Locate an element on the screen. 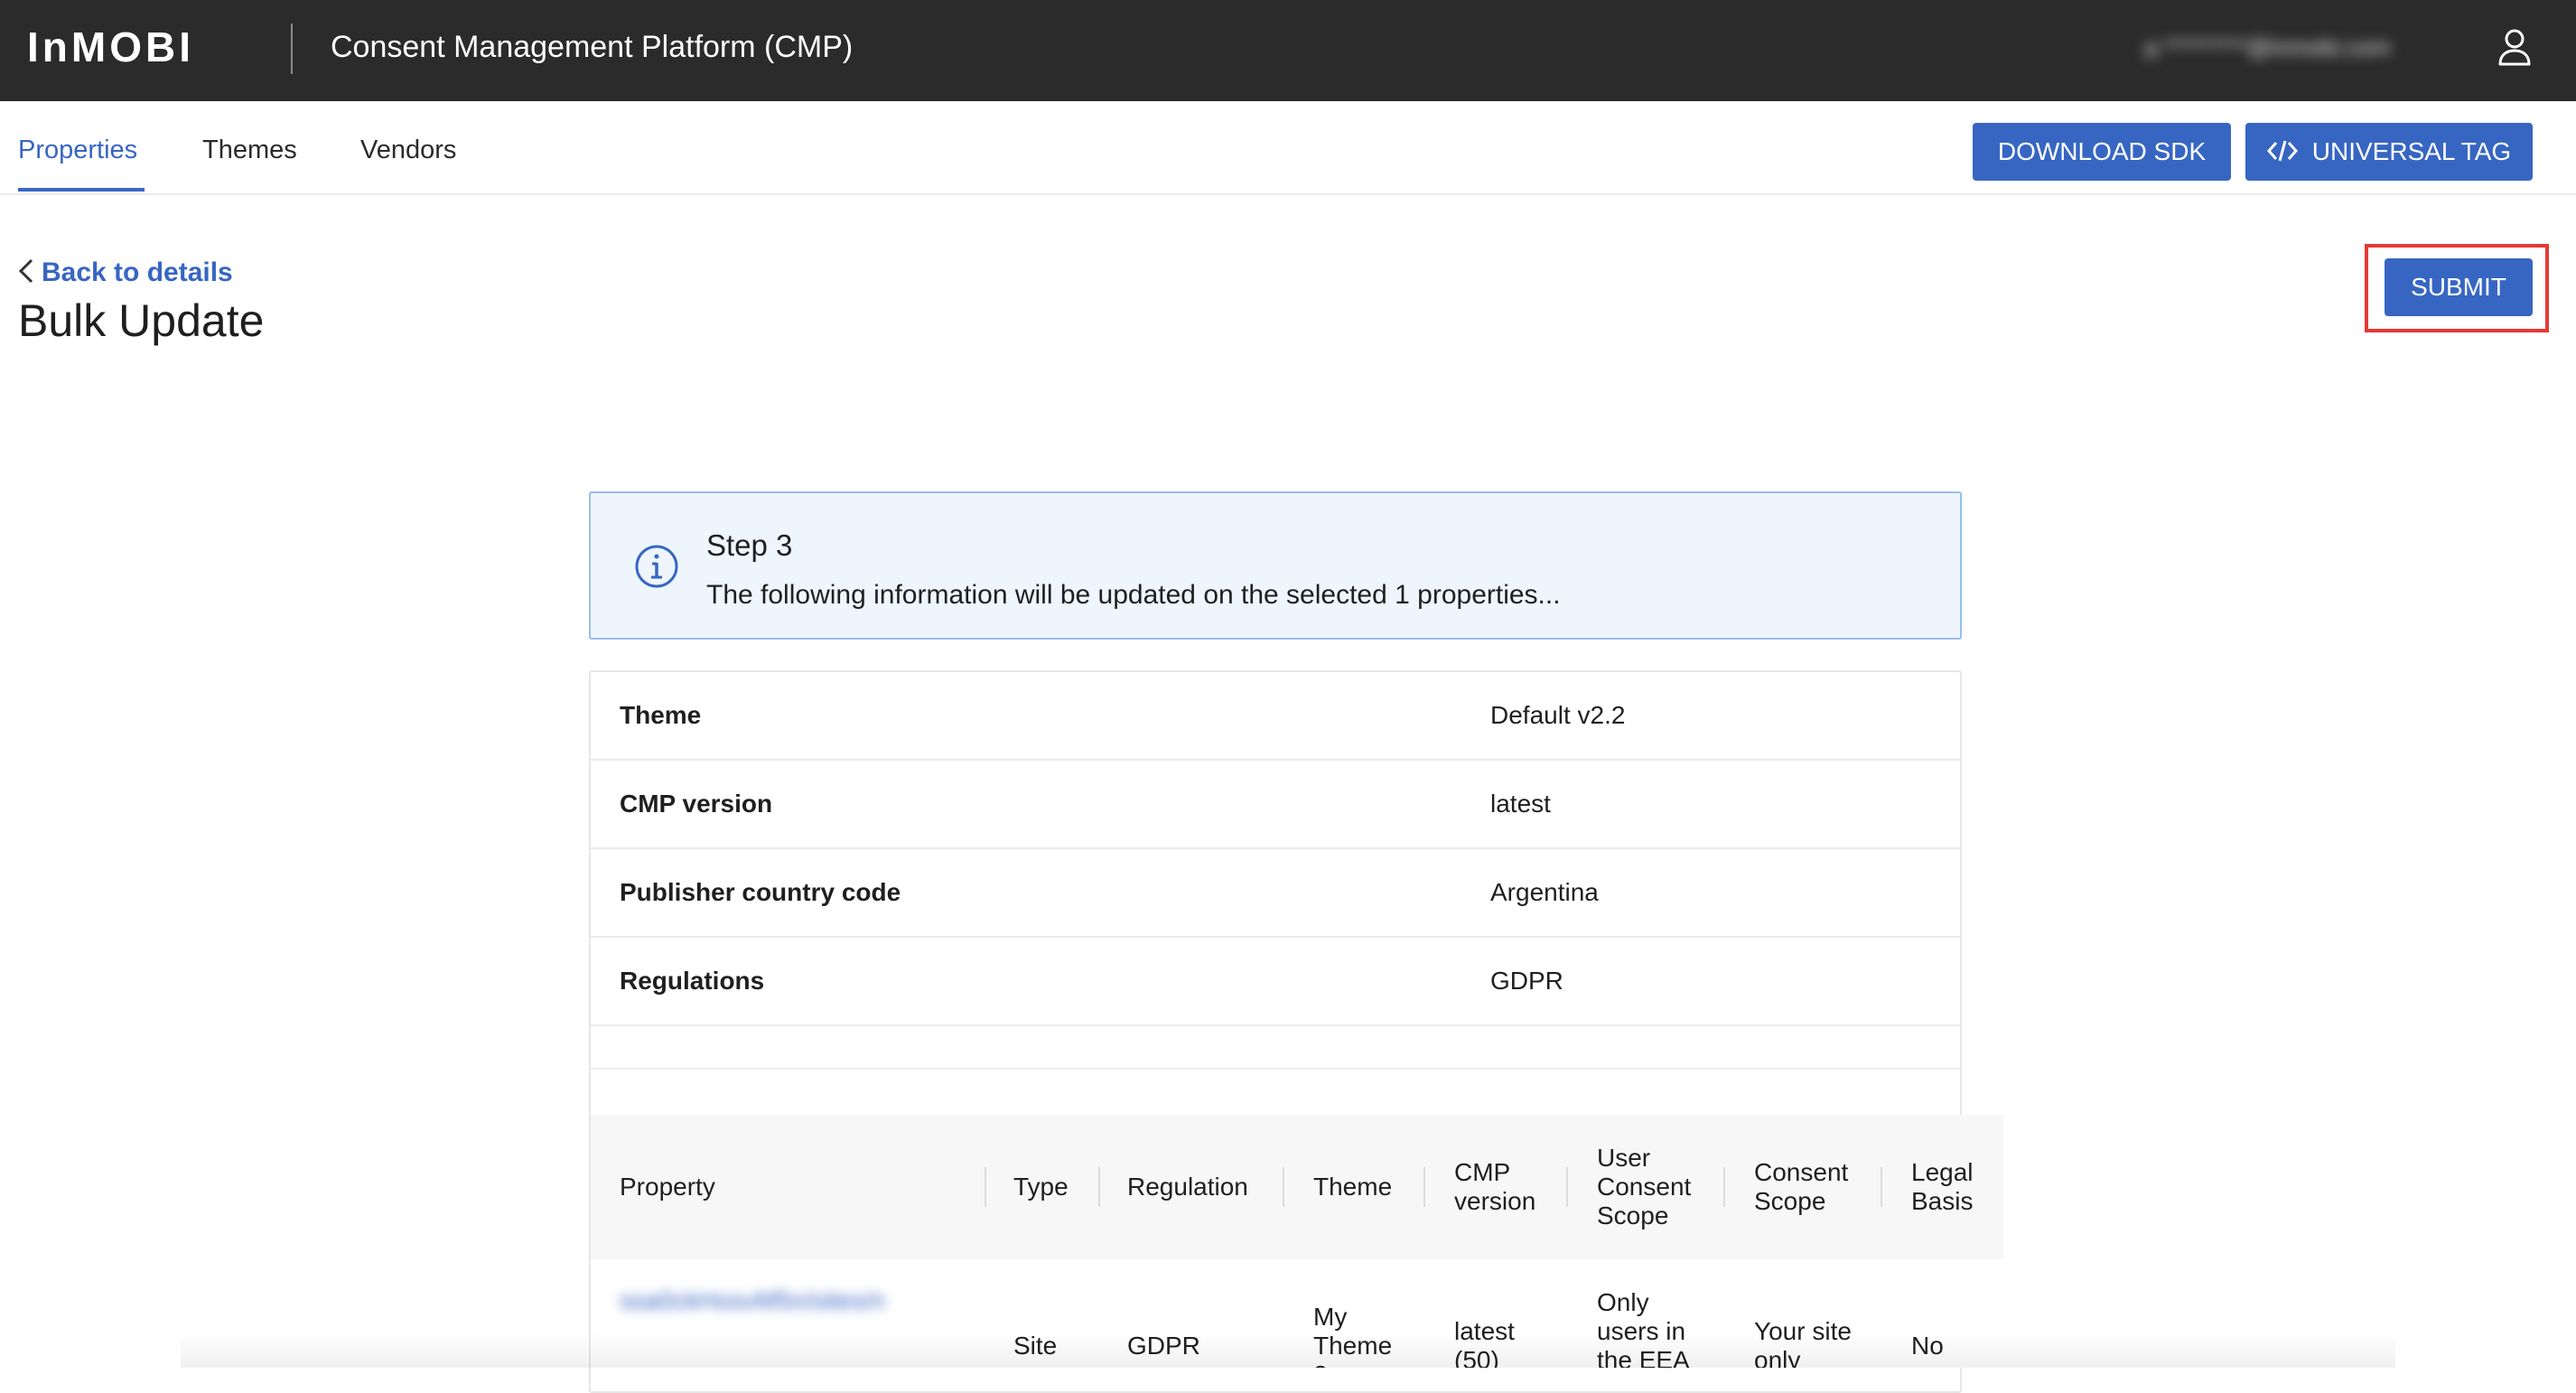  summary-value: Default v2.2 is located at coordinates (1558, 715).